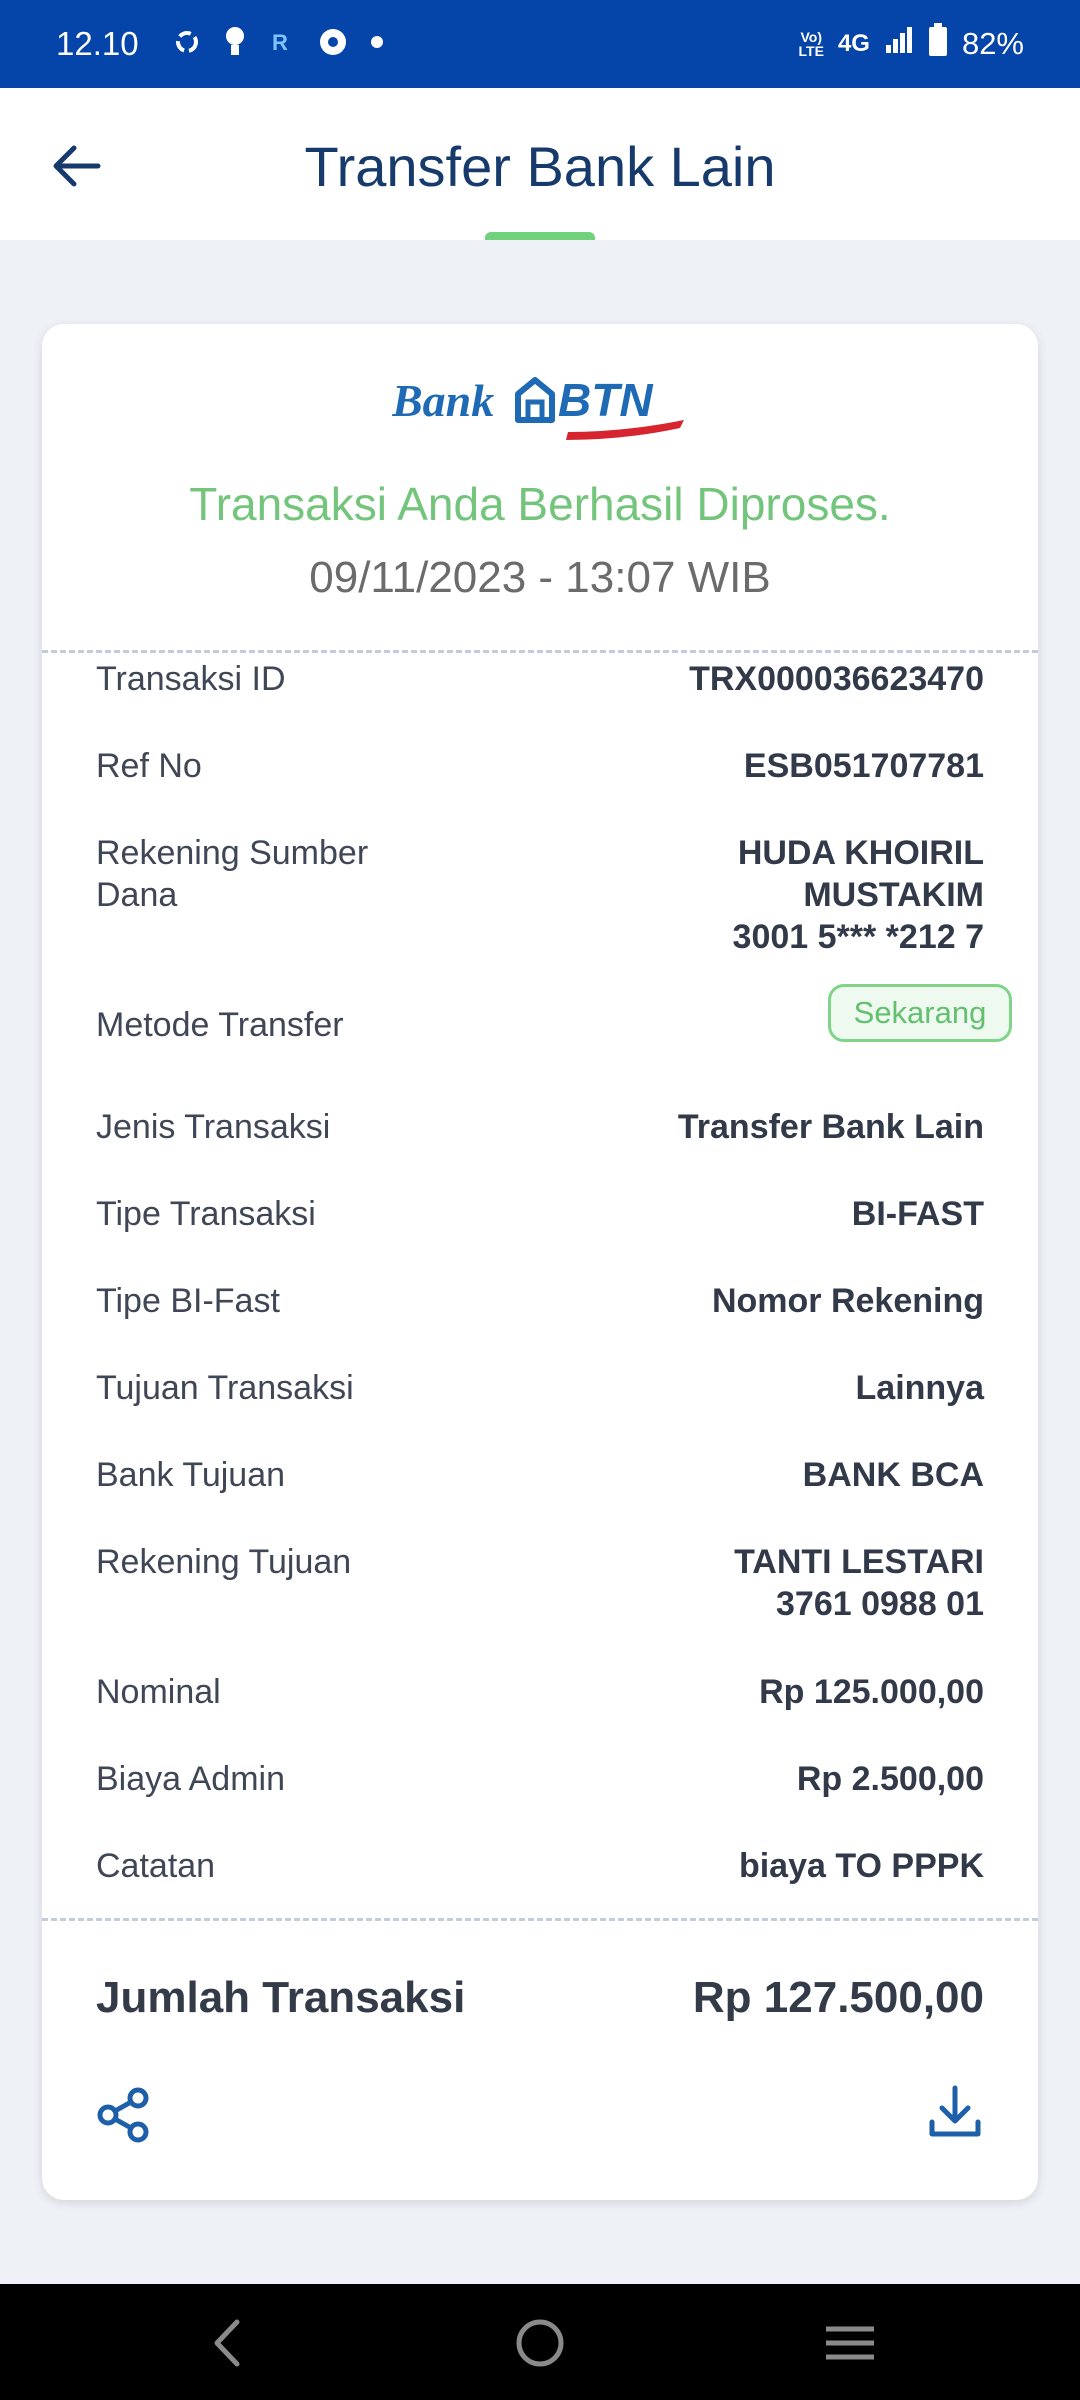 This screenshot has width=1080, height=2400. What do you see at coordinates (191, 679) in the screenshot?
I see `detail-label: Transaksi ID` at bounding box center [191, 679].